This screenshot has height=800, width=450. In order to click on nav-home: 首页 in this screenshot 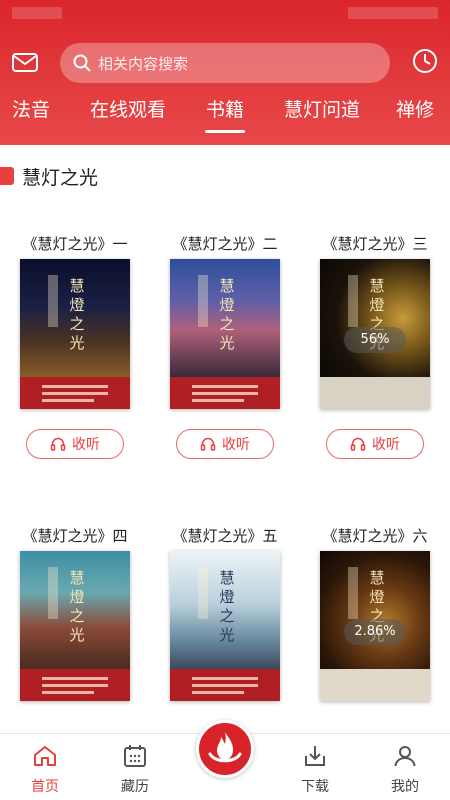, I will do `click(45, 767)`.